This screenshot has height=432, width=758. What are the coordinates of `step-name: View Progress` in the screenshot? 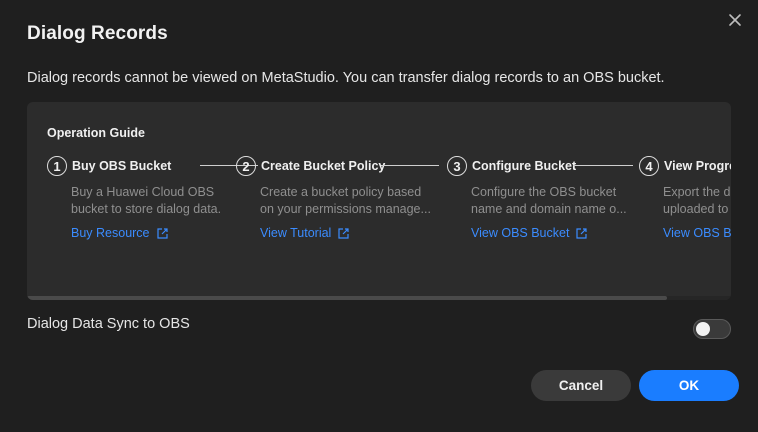 It's located at (697, 166).